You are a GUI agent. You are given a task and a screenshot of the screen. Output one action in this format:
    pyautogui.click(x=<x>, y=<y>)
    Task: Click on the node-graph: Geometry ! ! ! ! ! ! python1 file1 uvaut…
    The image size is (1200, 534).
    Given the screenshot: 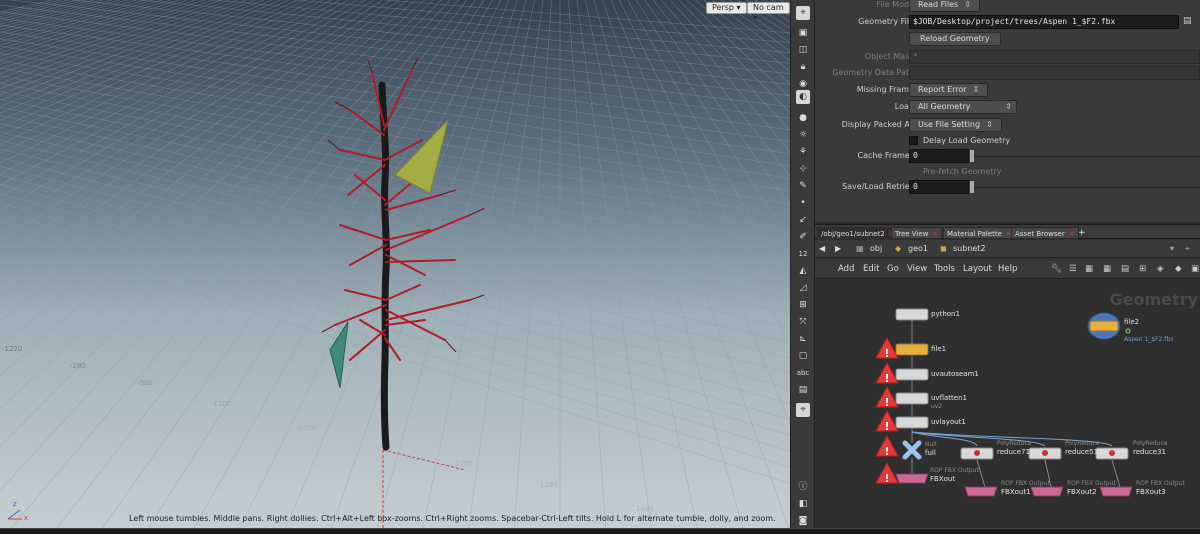 What is the action you would take?
    pyautogui.click(x=1007, y=404)
    